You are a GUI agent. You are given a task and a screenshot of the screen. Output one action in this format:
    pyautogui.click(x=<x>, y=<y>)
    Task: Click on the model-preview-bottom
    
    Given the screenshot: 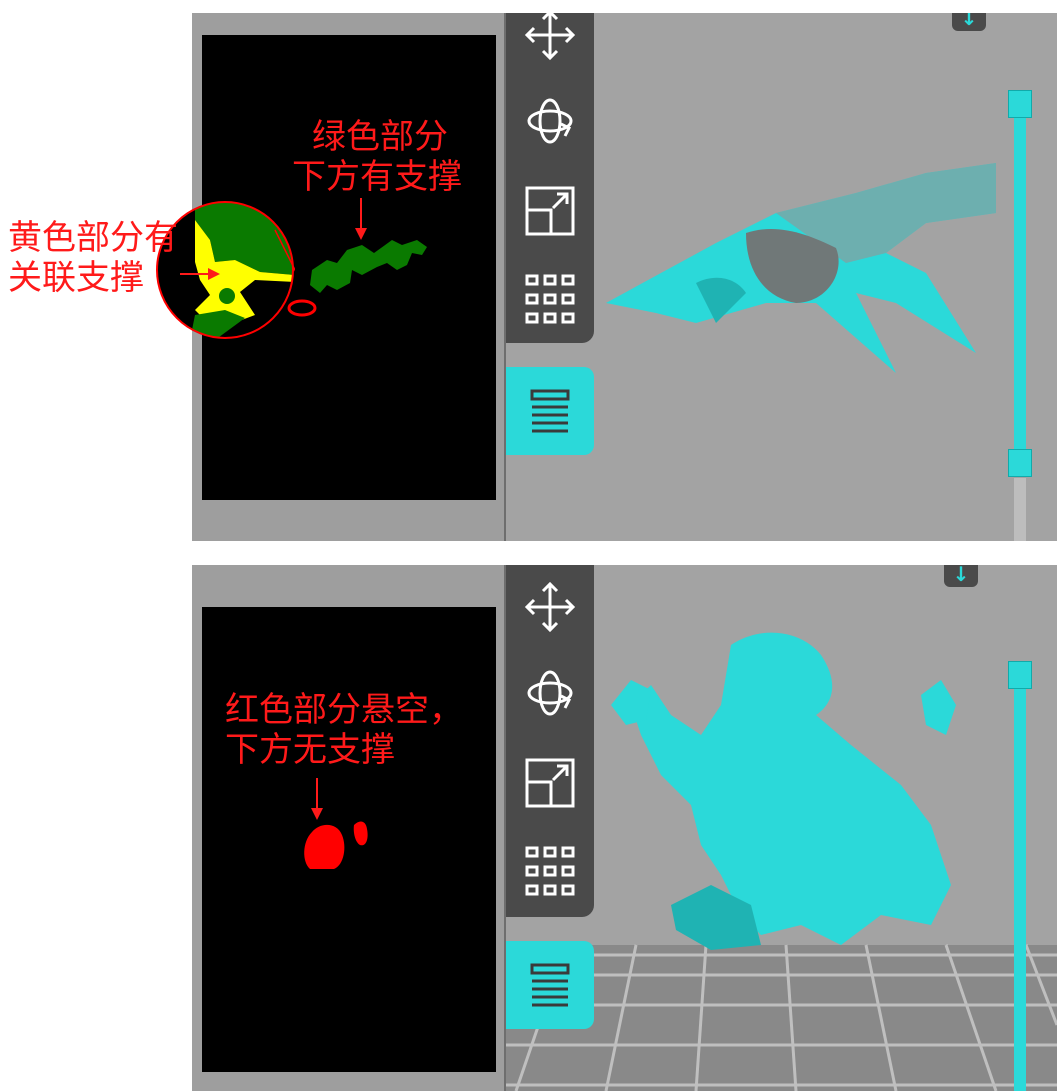 What is the action you would take?
    pyautogui.click(x=811, y=795)
    